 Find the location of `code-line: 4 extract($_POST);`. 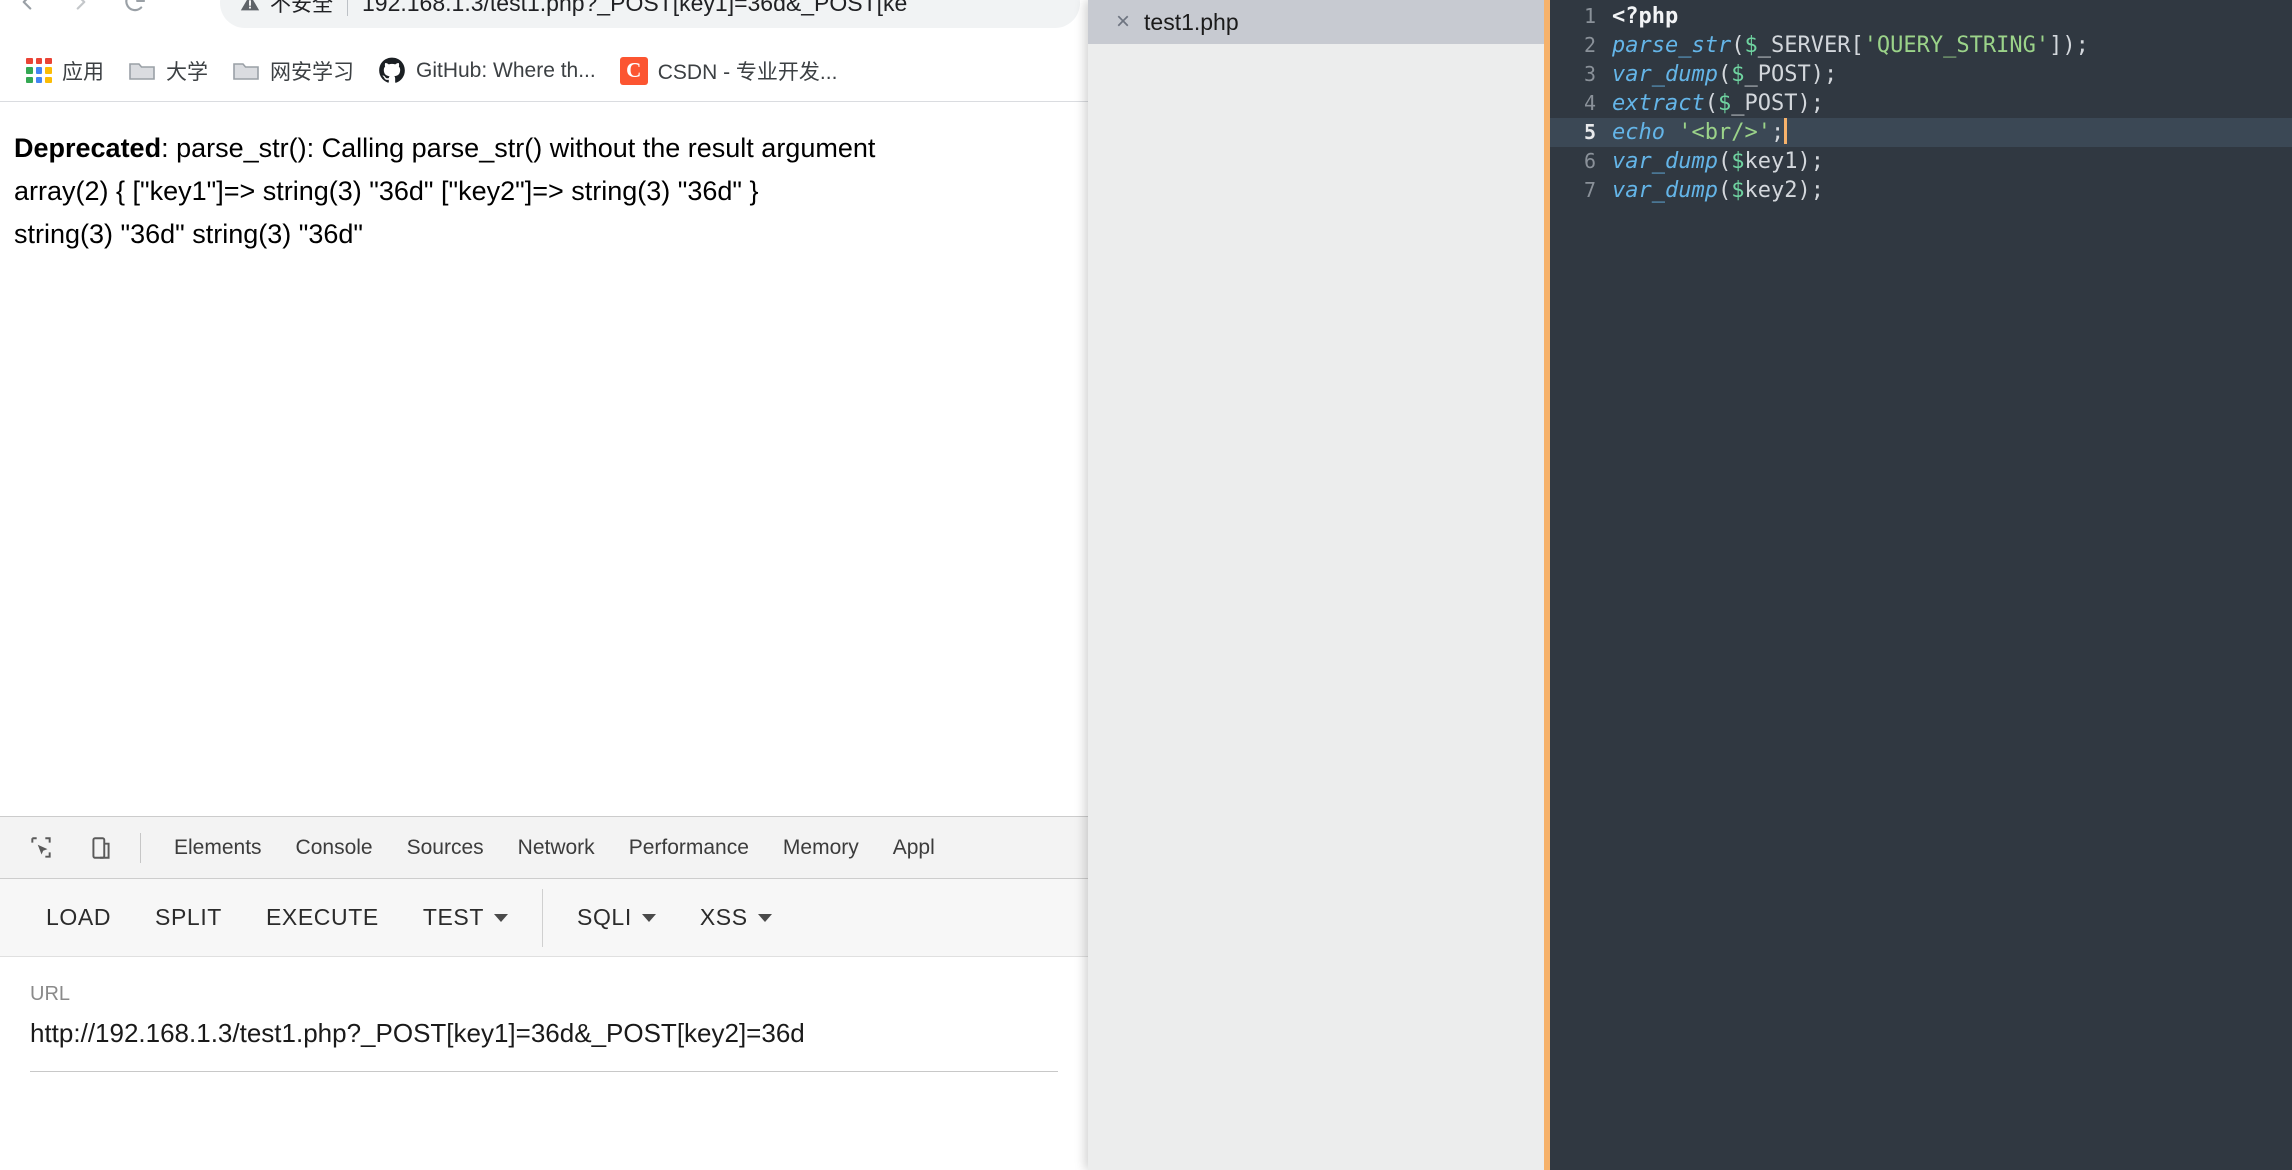

code-line: 4 extract($_POST); is located at coordinates (1921, 103).